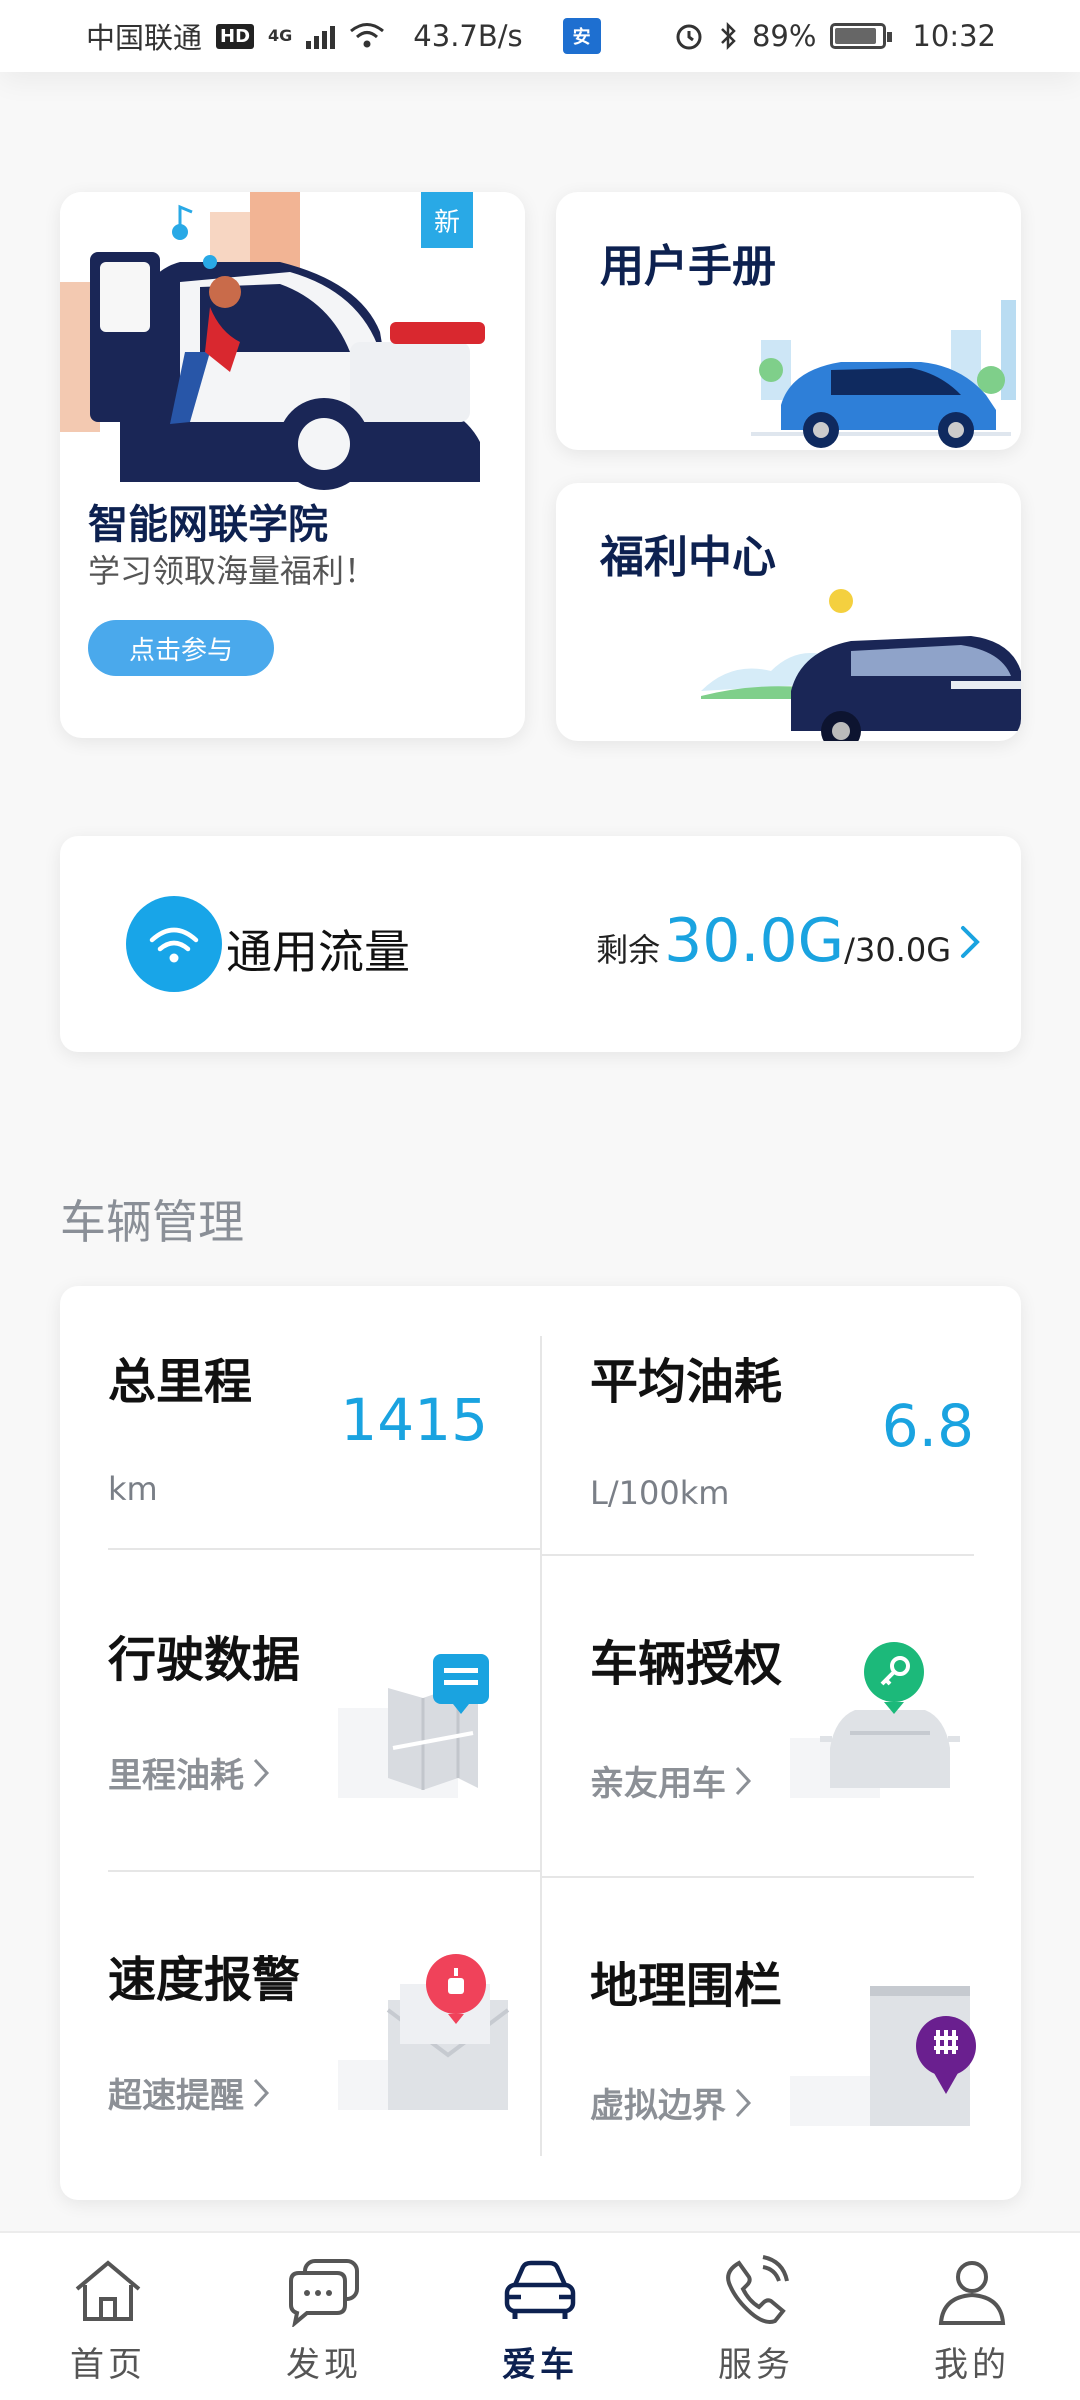 Image resolution: width=1080 pixels, height=2400 pixels. I want to click on phone-icon, so click(757, 2289).